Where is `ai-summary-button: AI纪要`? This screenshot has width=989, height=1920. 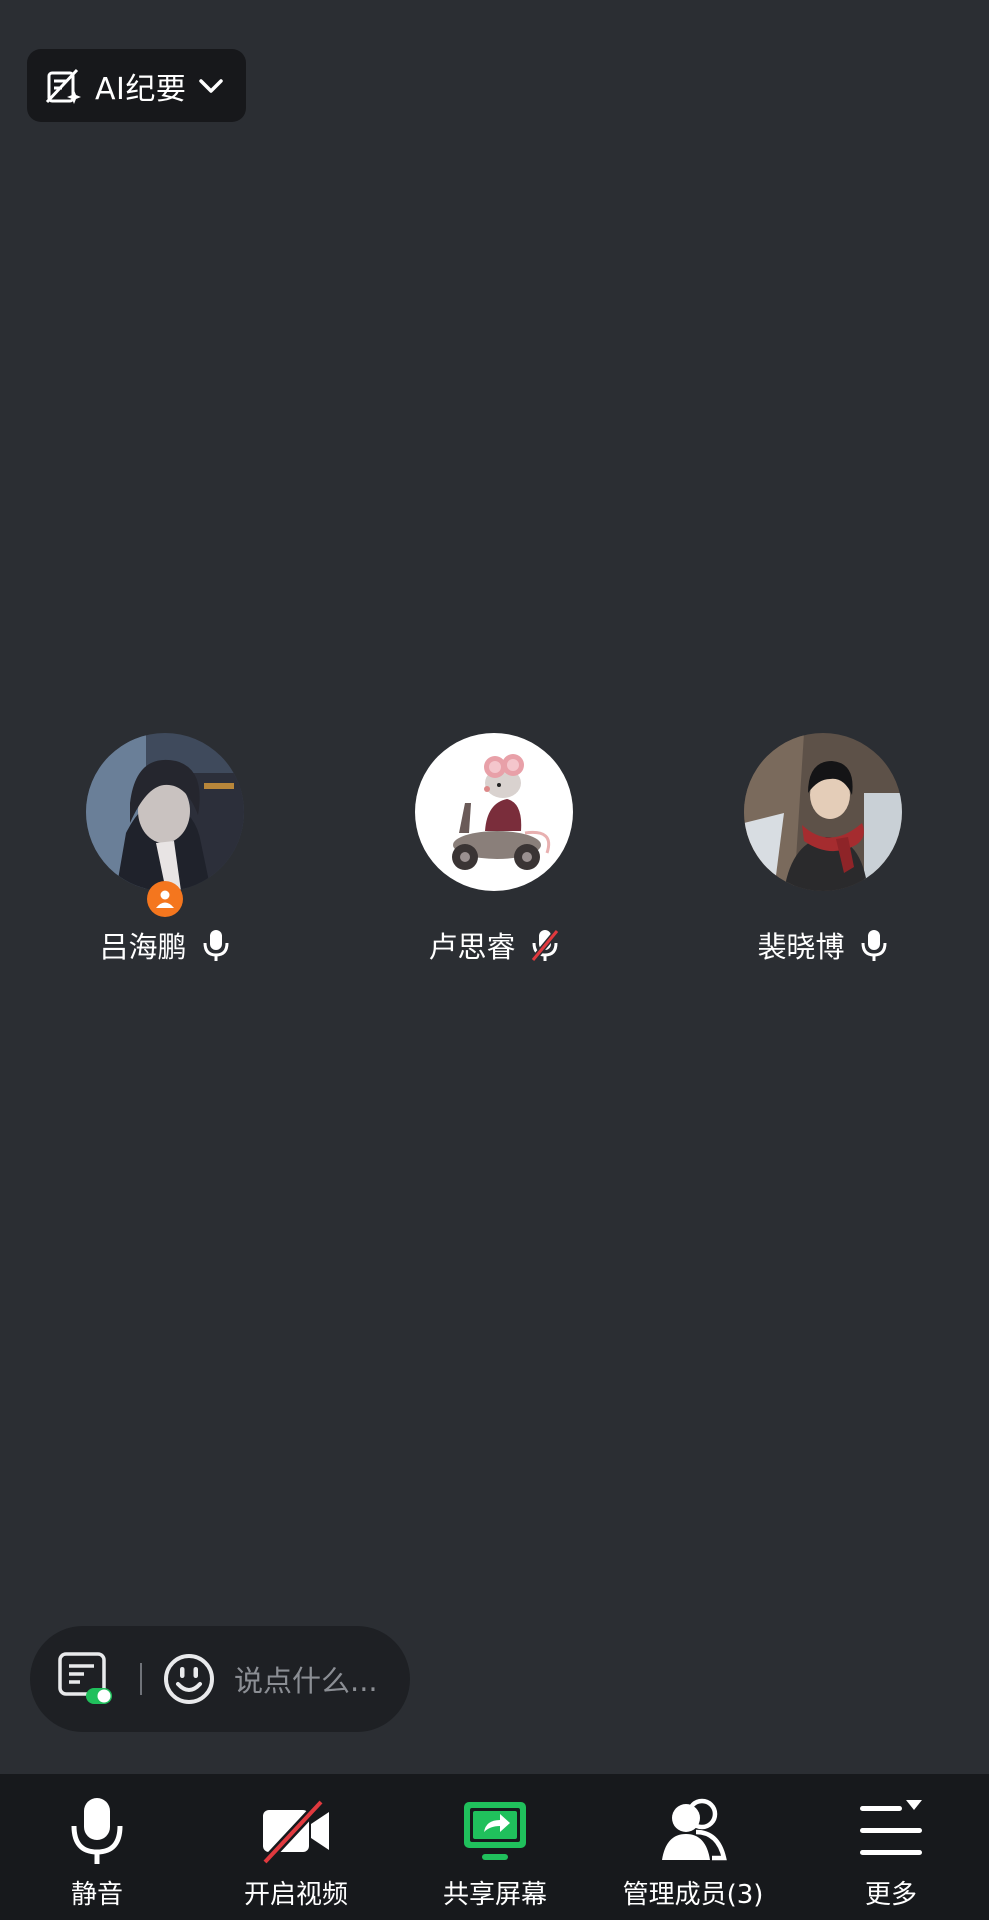
ai-summary-button: AI纪要 is located at coordinates (136, 85).